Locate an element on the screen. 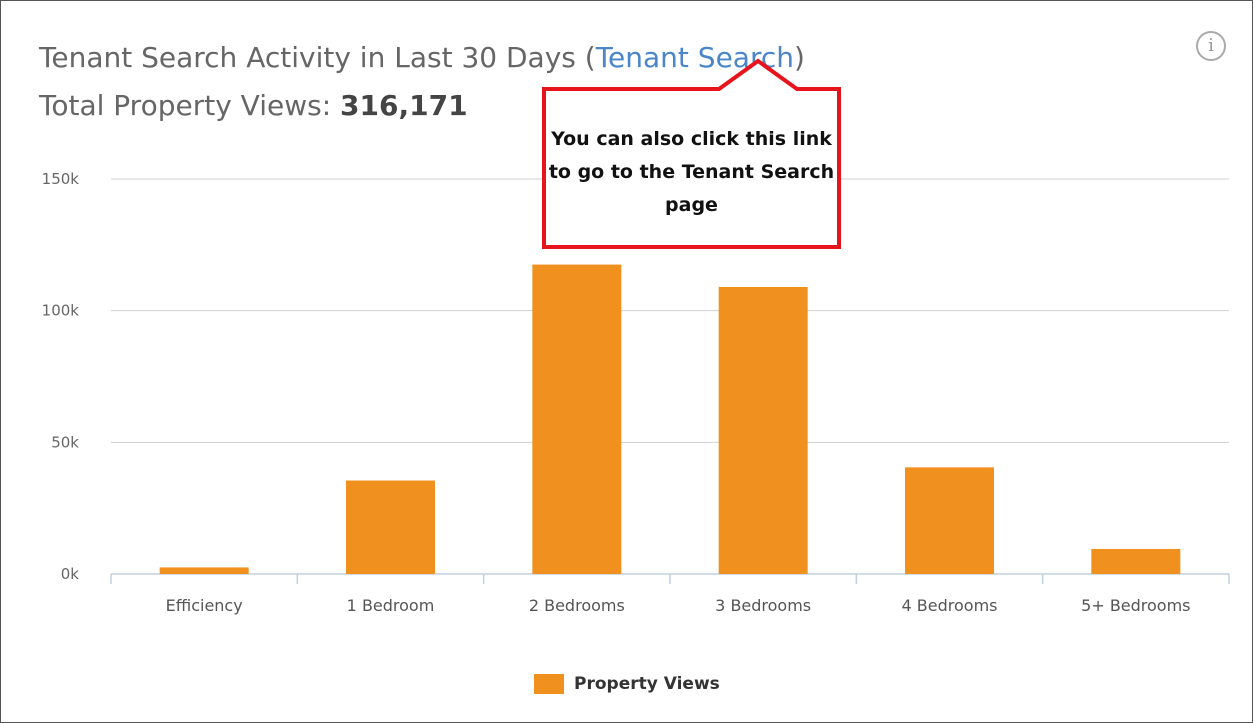 The image size is (1253, 723). x-tick-label: 1 Bedroom is located at coordinates (391, 605).